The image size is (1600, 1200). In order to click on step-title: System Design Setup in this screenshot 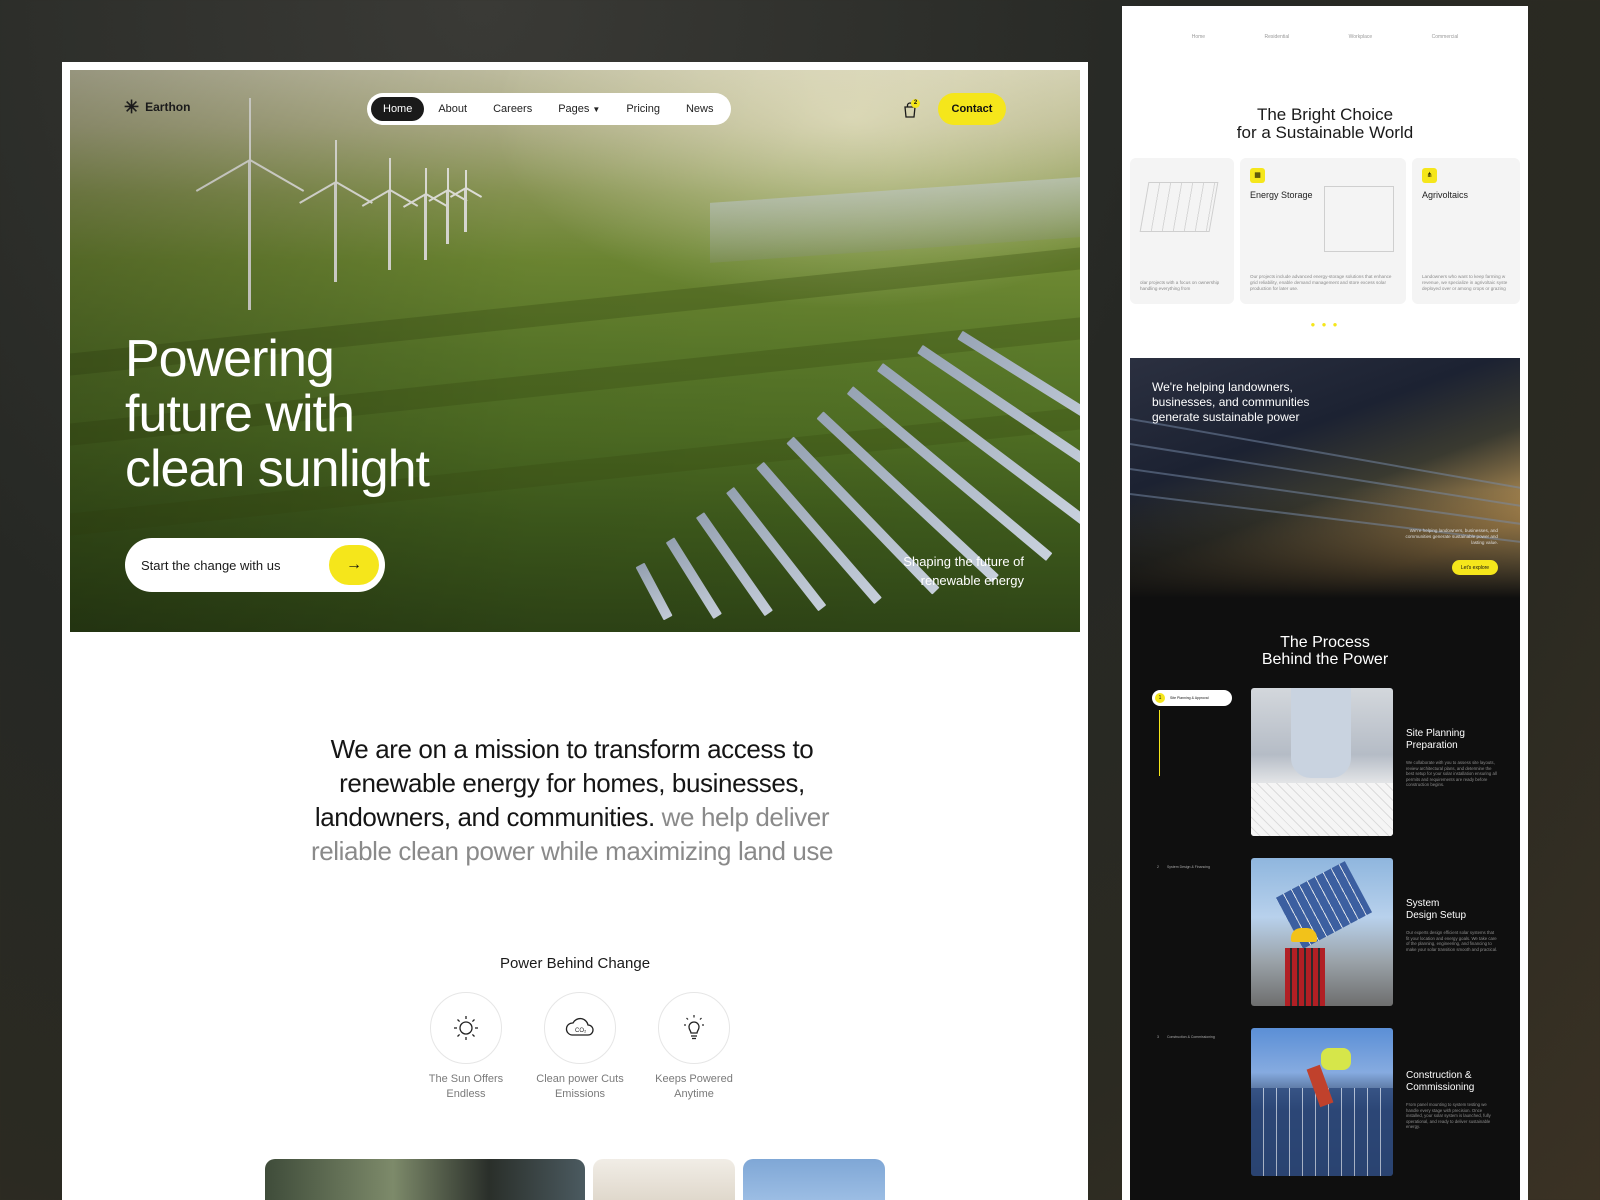, I will do `click(1436, 909)`.